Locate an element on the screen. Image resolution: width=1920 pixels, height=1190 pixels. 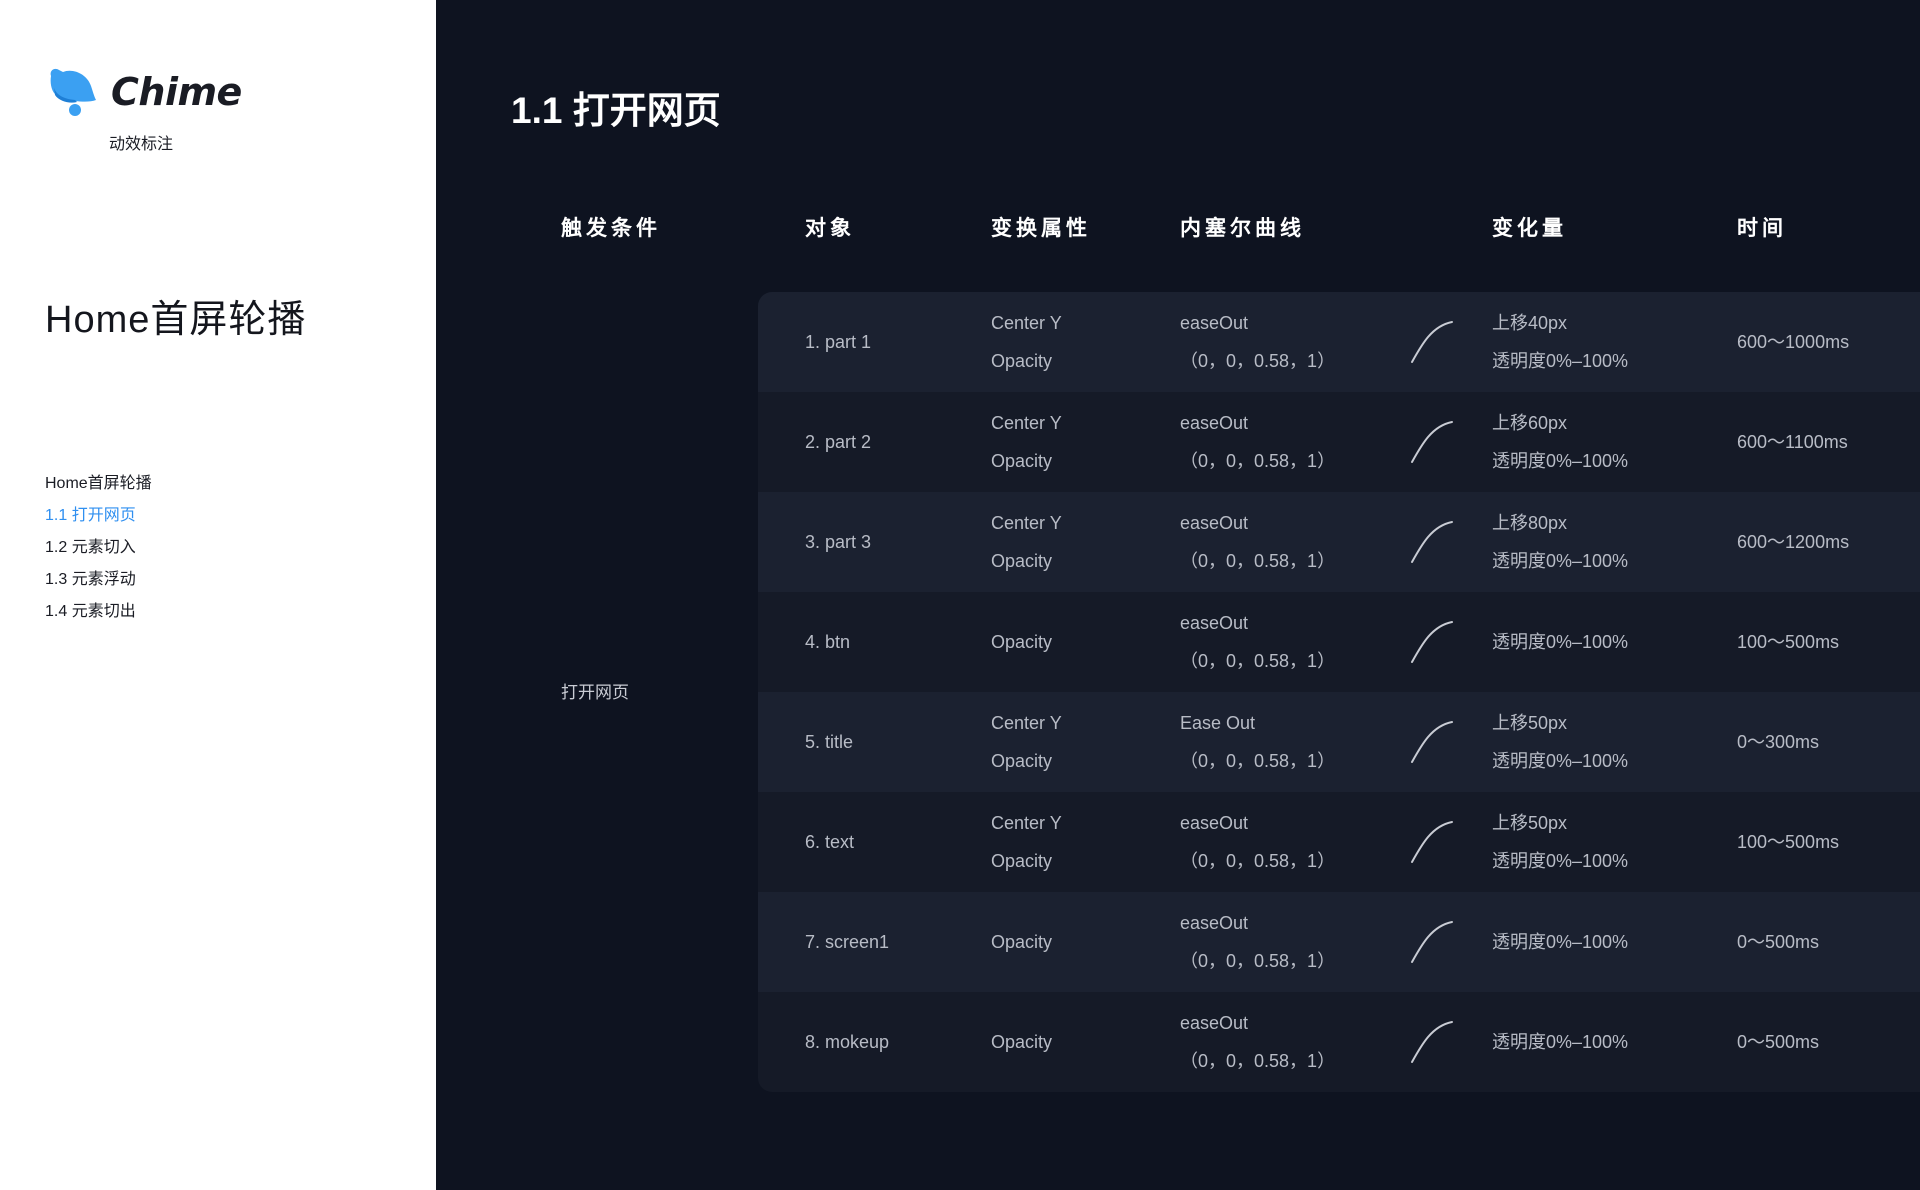
toc-item-home: Home首屏轮播 is located at coordinates (98, 484).